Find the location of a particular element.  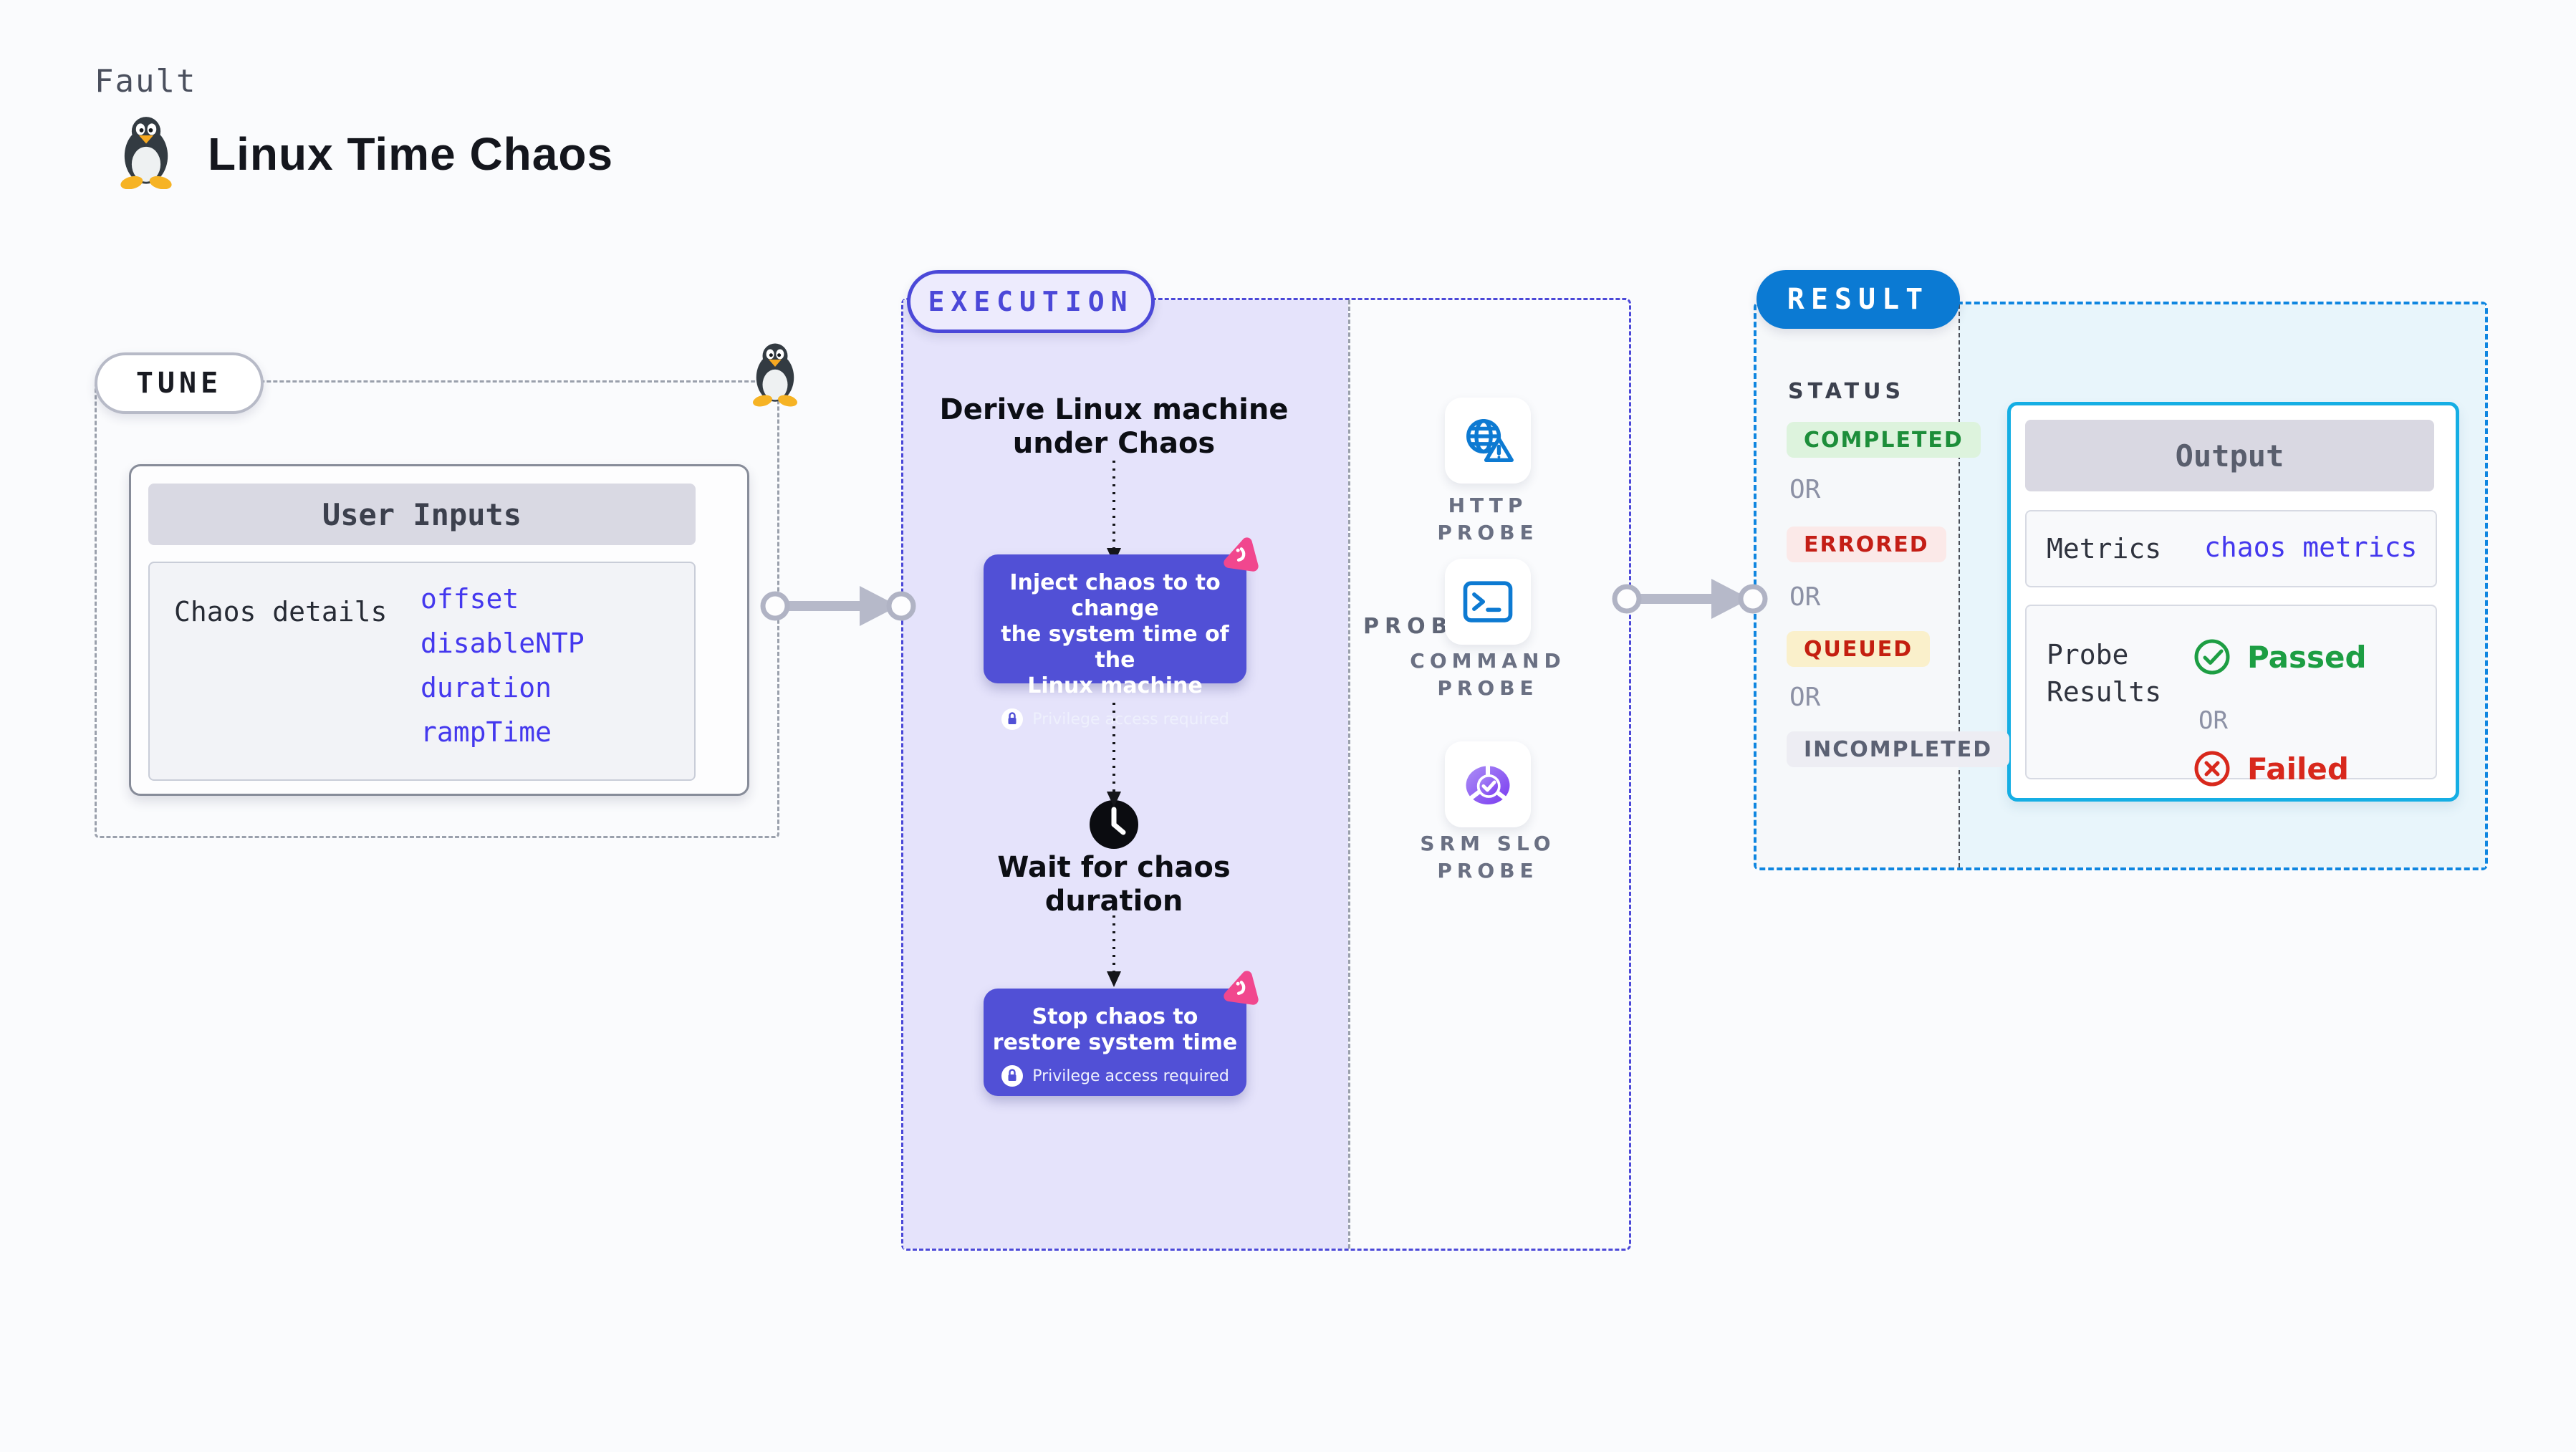

srm-slo-probe-label: SRM SLO PROBE is located at coordinates (1488, 858).